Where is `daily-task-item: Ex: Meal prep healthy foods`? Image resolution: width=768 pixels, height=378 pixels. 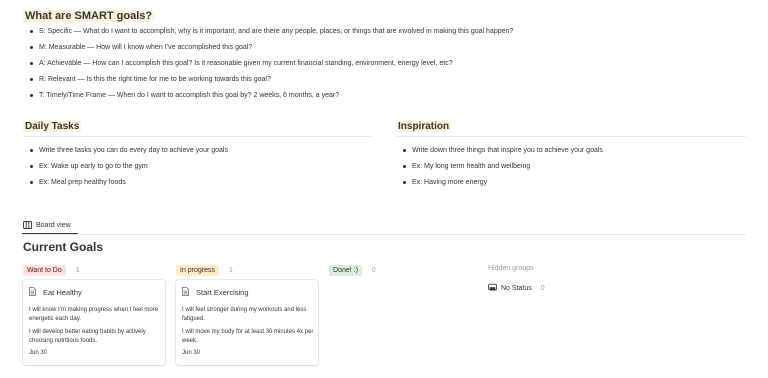
daily-task-item: Ex: Meal prep healthy foods is located at coordinates (127, 186).